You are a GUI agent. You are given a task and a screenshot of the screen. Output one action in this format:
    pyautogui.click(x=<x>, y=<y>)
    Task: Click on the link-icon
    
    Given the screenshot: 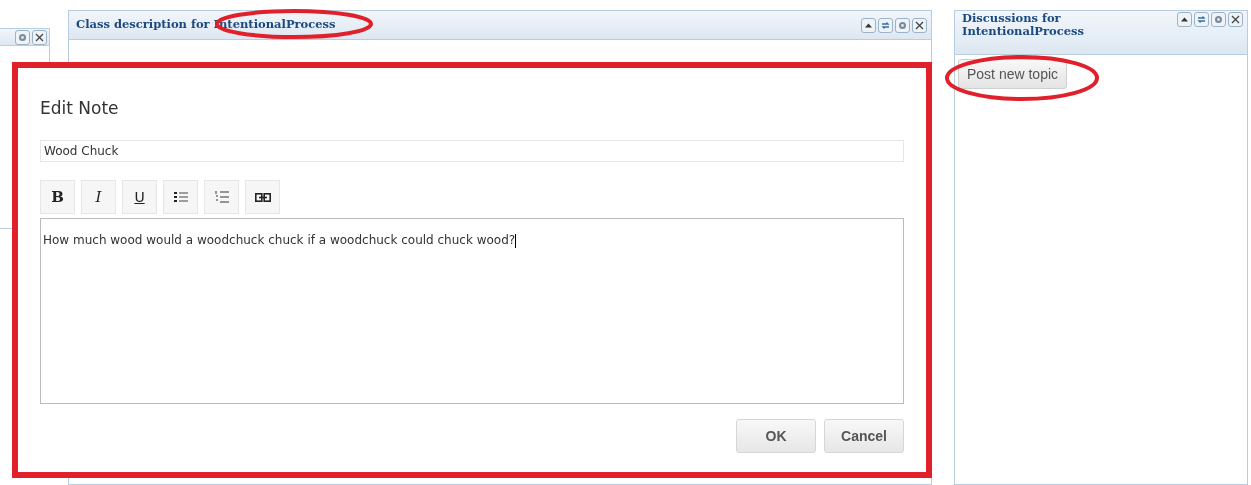 What is the action you would take?
    pyautogui.click(x=262, y=197)
    